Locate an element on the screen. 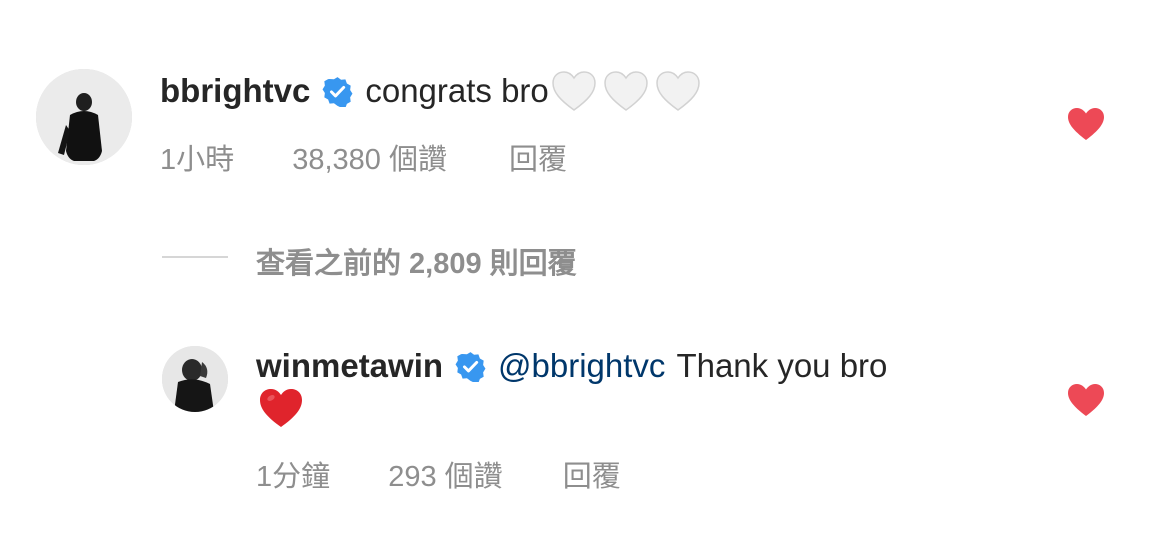  avatar-winmetawin is located at coordinates (195, 379).